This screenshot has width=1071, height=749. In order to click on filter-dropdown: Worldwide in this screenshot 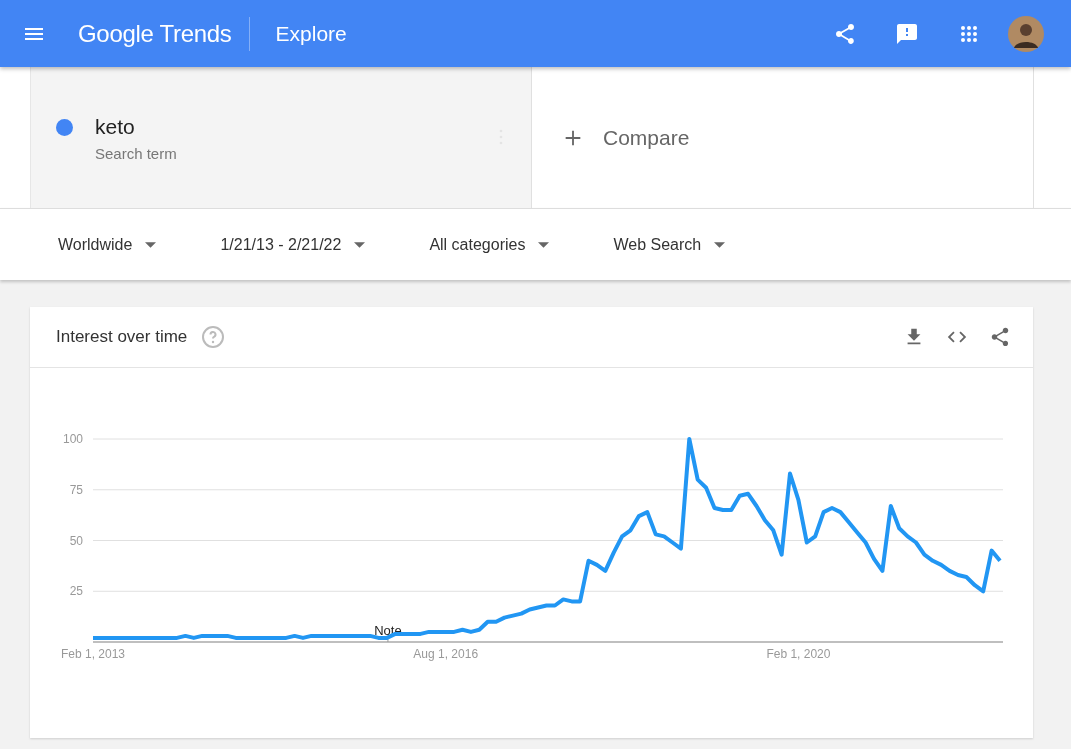, I will do `click(107, 244)`.